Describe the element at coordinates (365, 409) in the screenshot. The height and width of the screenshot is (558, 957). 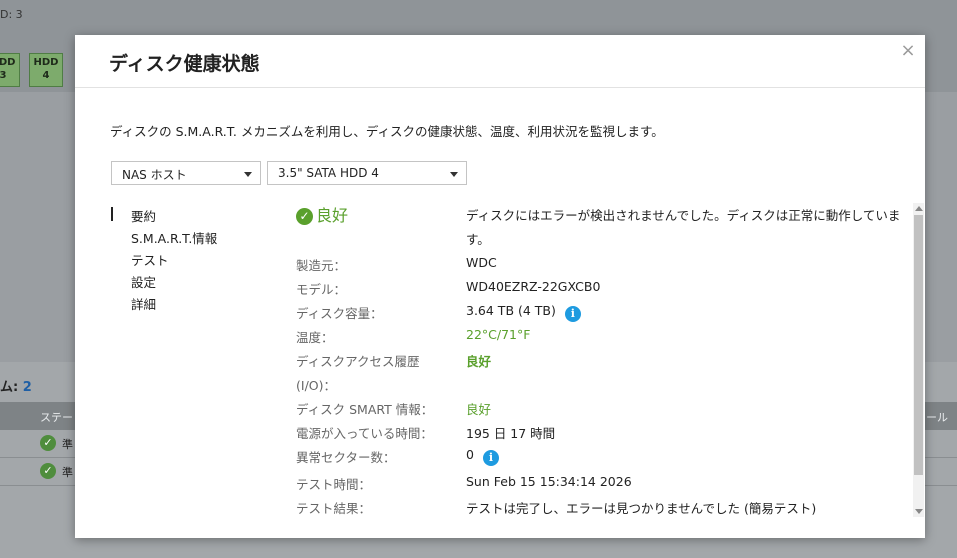
I see `smart-info-label: ディスク SMART 情報：` at that location.